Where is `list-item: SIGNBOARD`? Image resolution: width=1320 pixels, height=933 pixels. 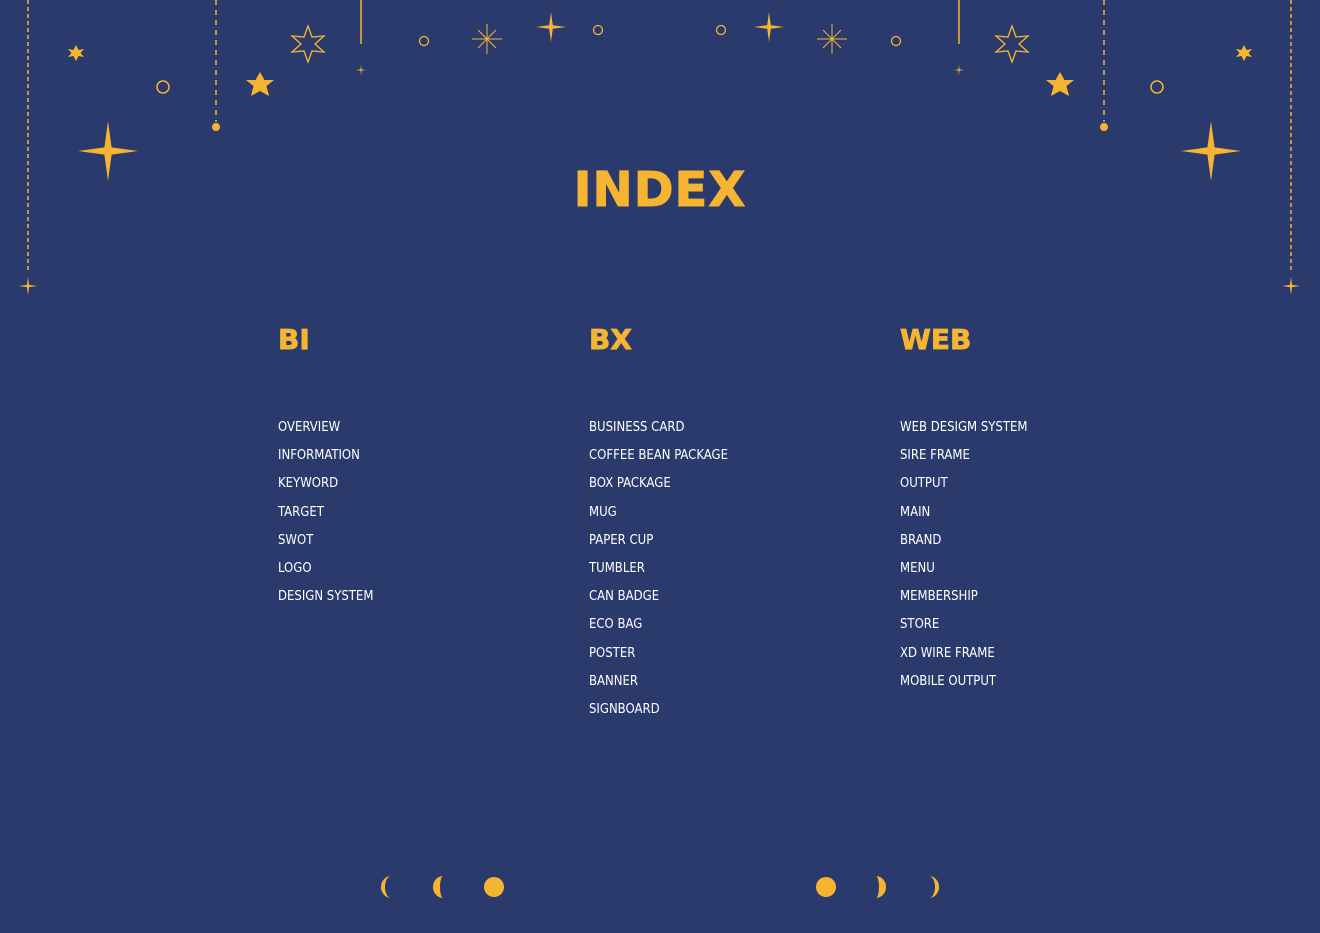 list-item: SIGNBOARD is located at coordinates (658, 710).